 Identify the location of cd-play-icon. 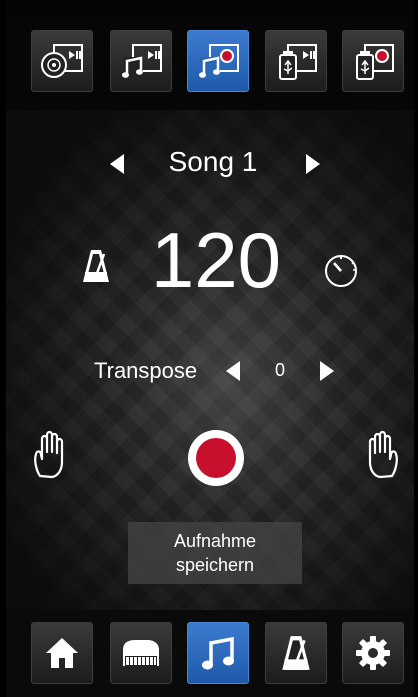
(62, 61).